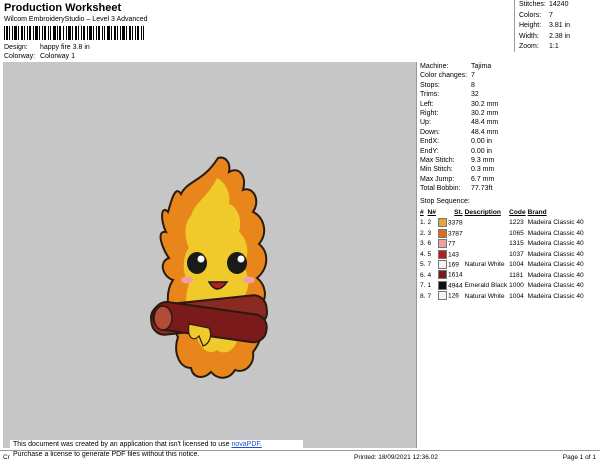 The width and height of the screenshot is (600, 465). I want to click on cell-stop: 1., so click(423, 223).